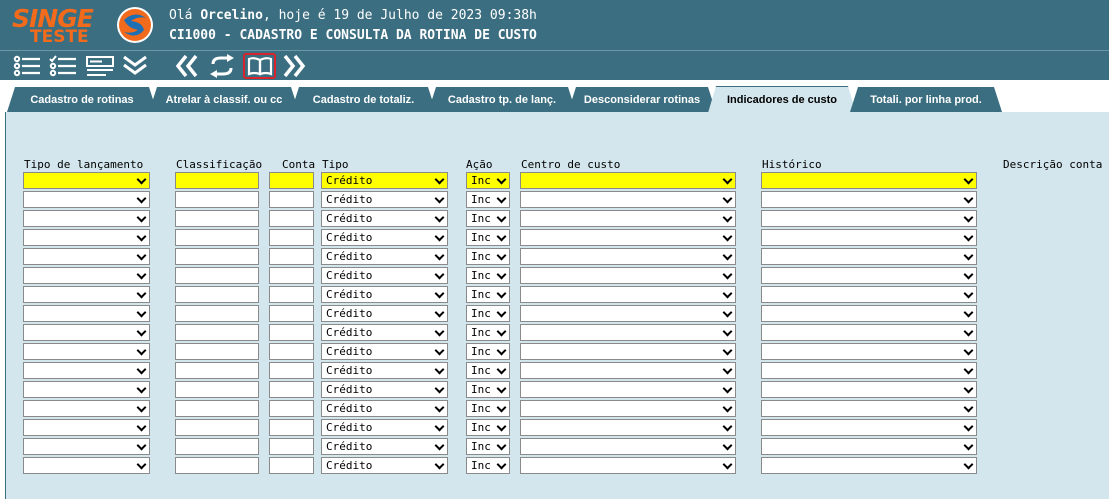  I want to click on list-button, so click(27, 66).